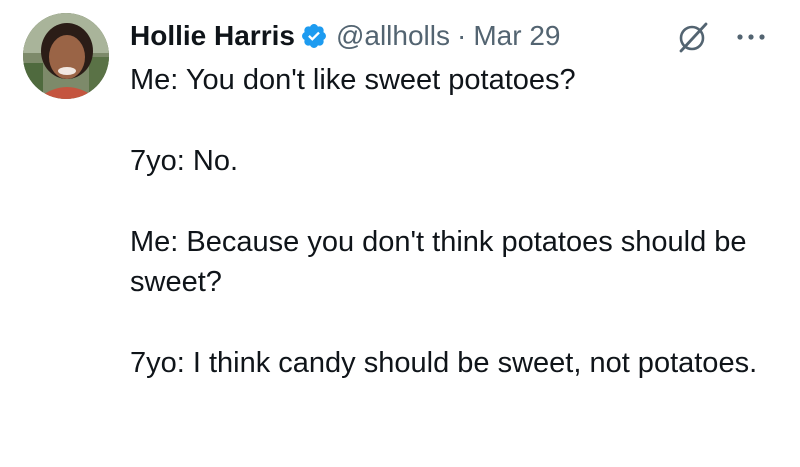  Describe the element at coordinates (693, 37) in the screenshot. I see `grok-icon` at that location.